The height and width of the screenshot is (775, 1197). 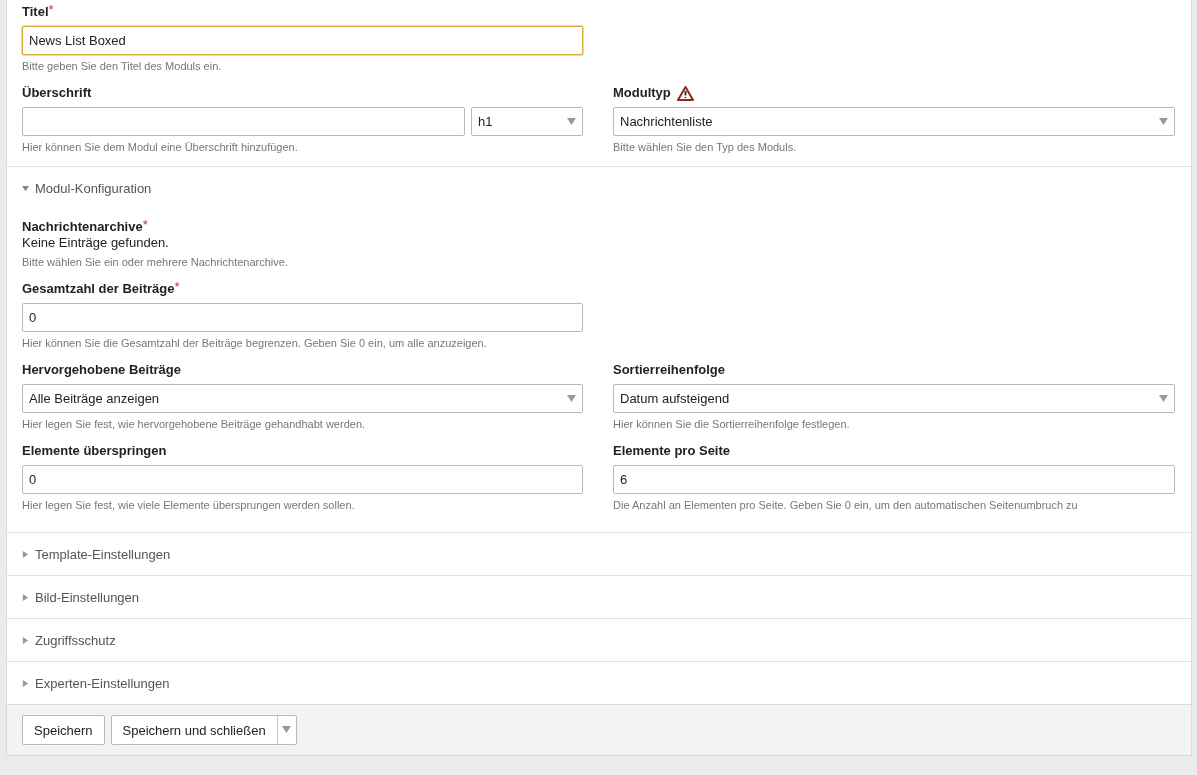 What do you see at coordinates (189, 505) in the screenshot?
I see `help-text: Hier legen Sie fest, wie viele Elemente übersprungen werden sollen.` at bounding box center [189, 505].